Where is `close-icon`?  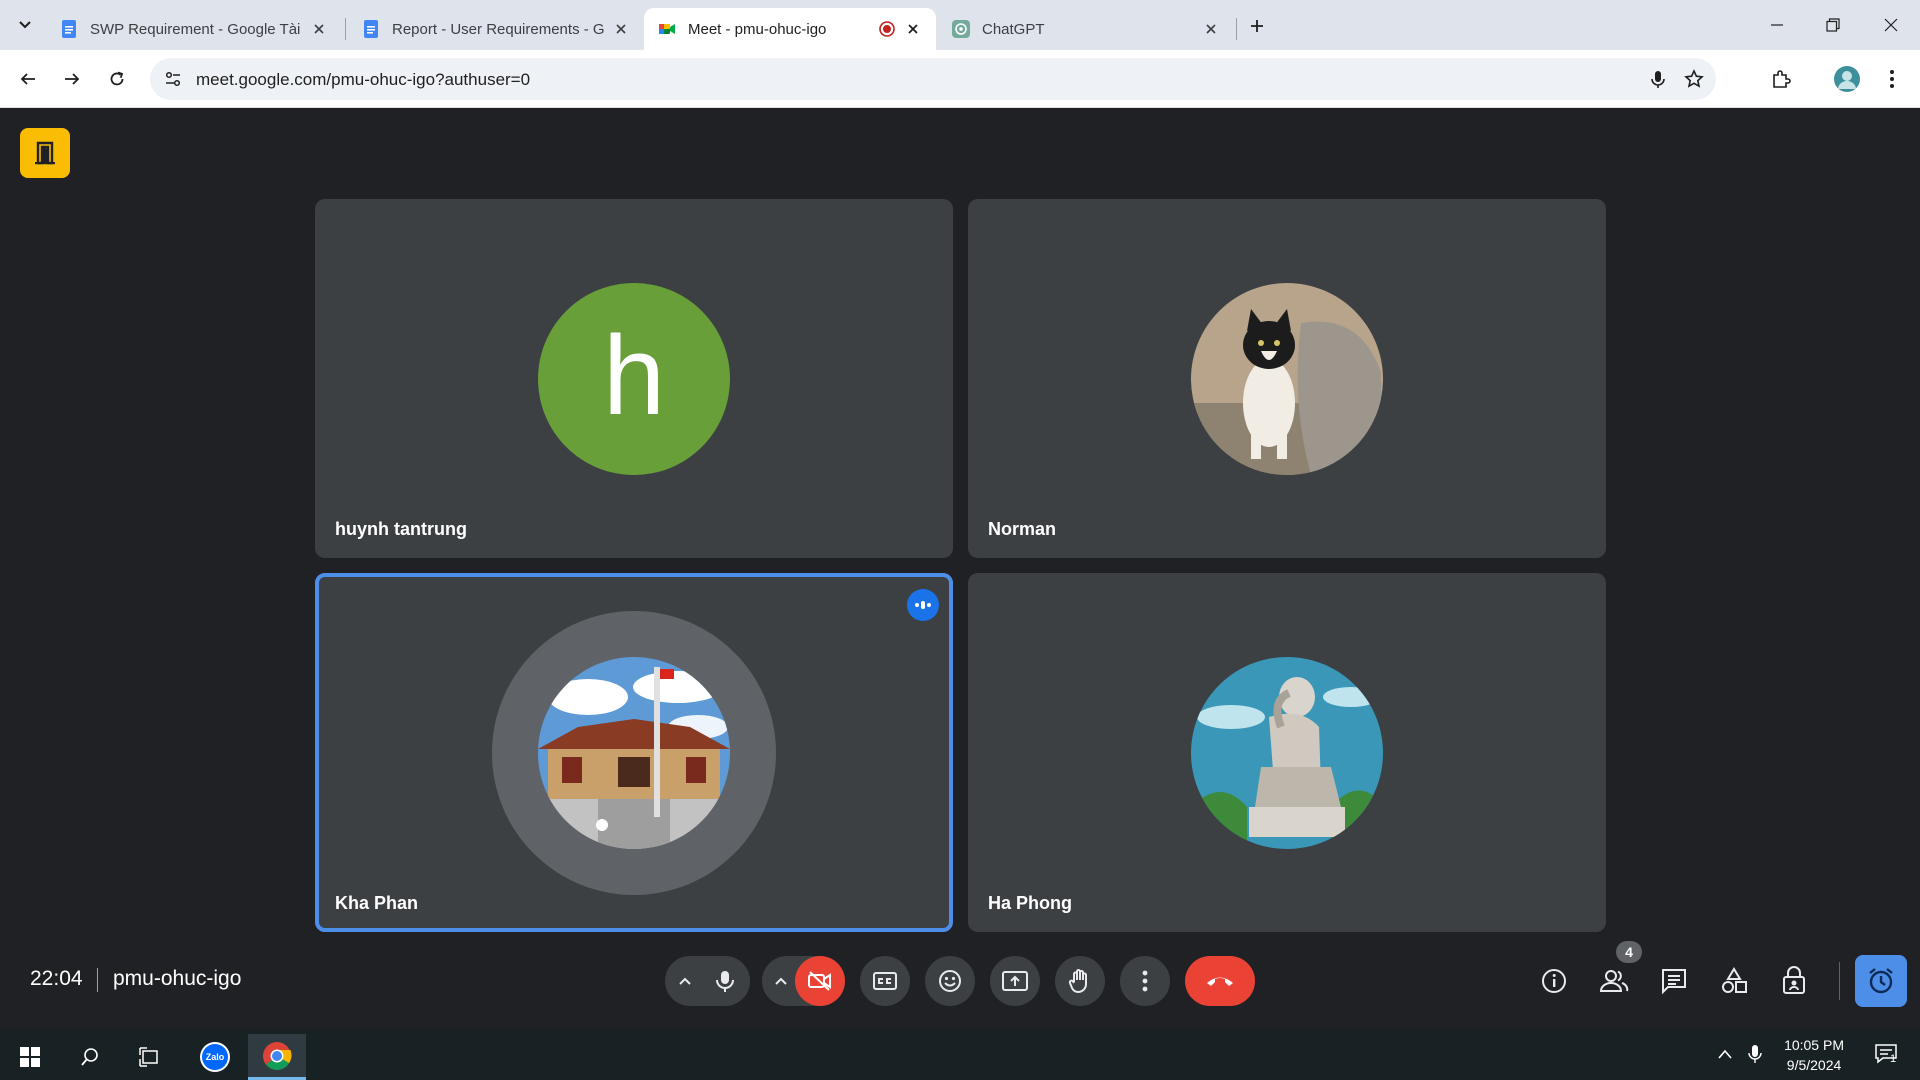 close-icon is located at coordinates (1891, 25).